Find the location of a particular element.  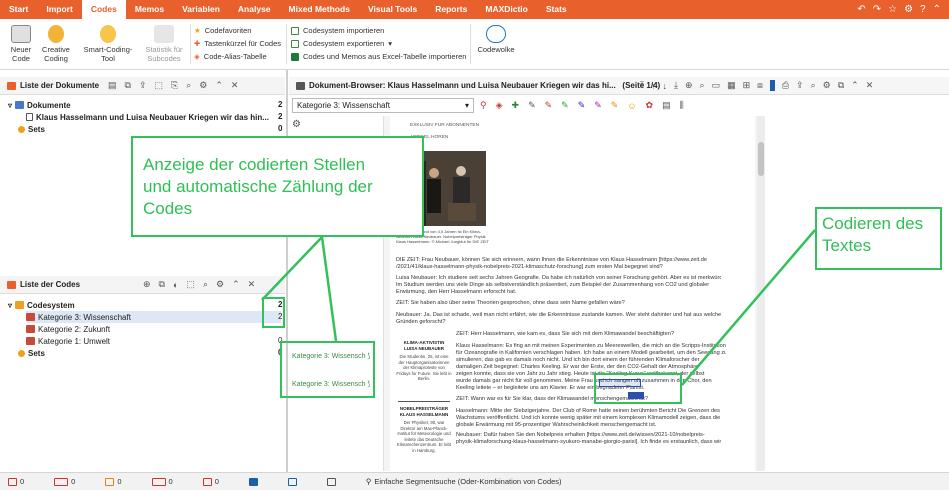

split-icon: ⧈ is located at coordinates (760, 85).